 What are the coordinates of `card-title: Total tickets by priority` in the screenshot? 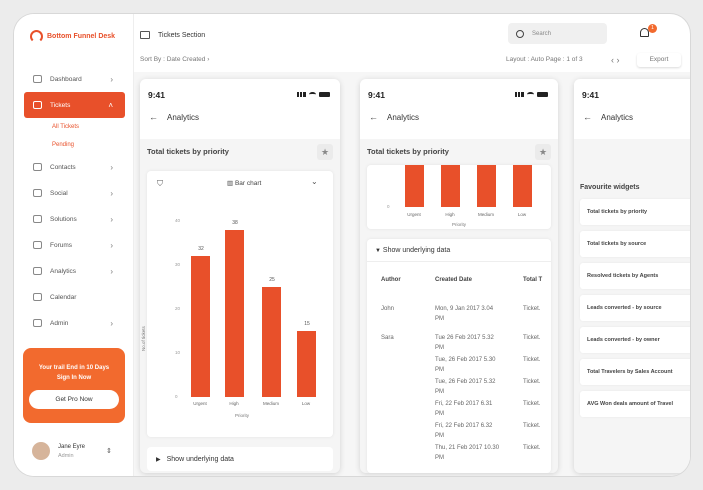 It's located at (408, 151).